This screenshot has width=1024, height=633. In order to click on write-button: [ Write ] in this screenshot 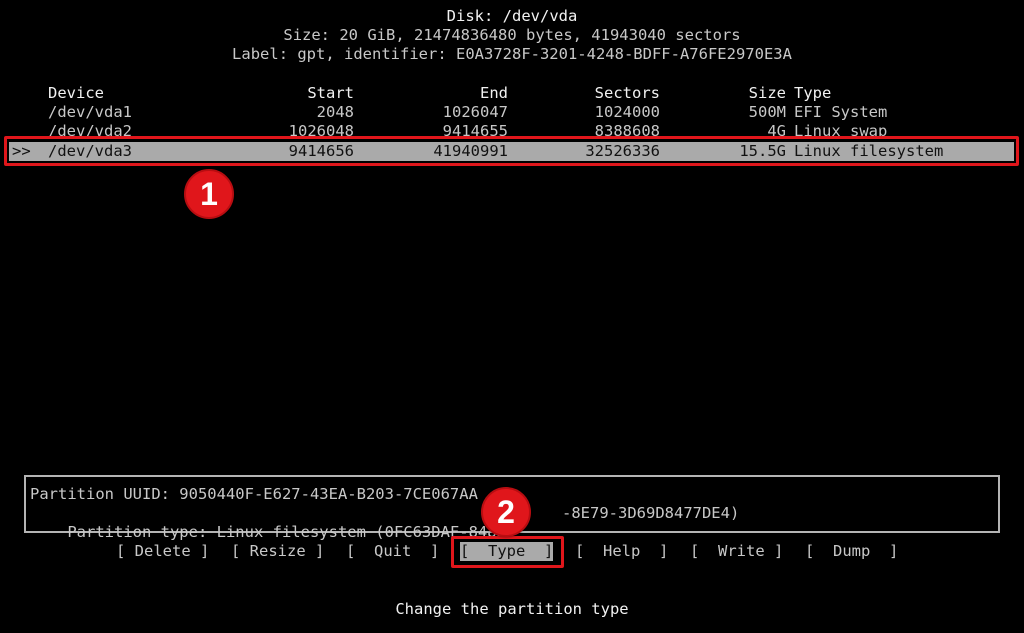, I will do `click(736, 551)`.